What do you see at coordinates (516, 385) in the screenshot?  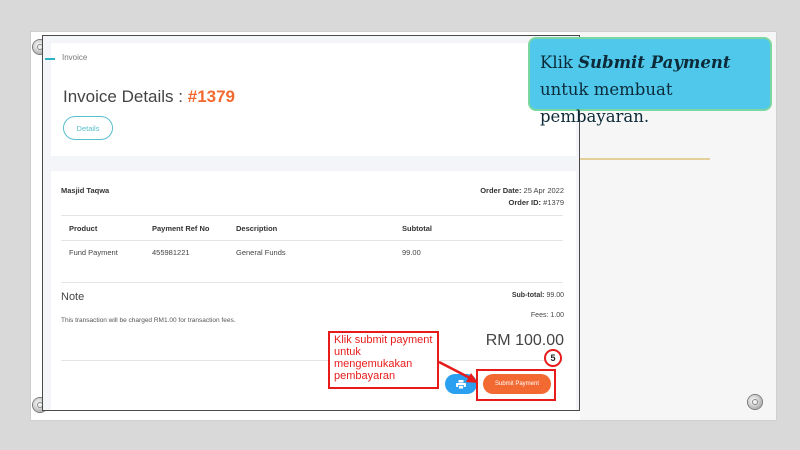 I see `highlight-box` at bounding box center [516, 385].